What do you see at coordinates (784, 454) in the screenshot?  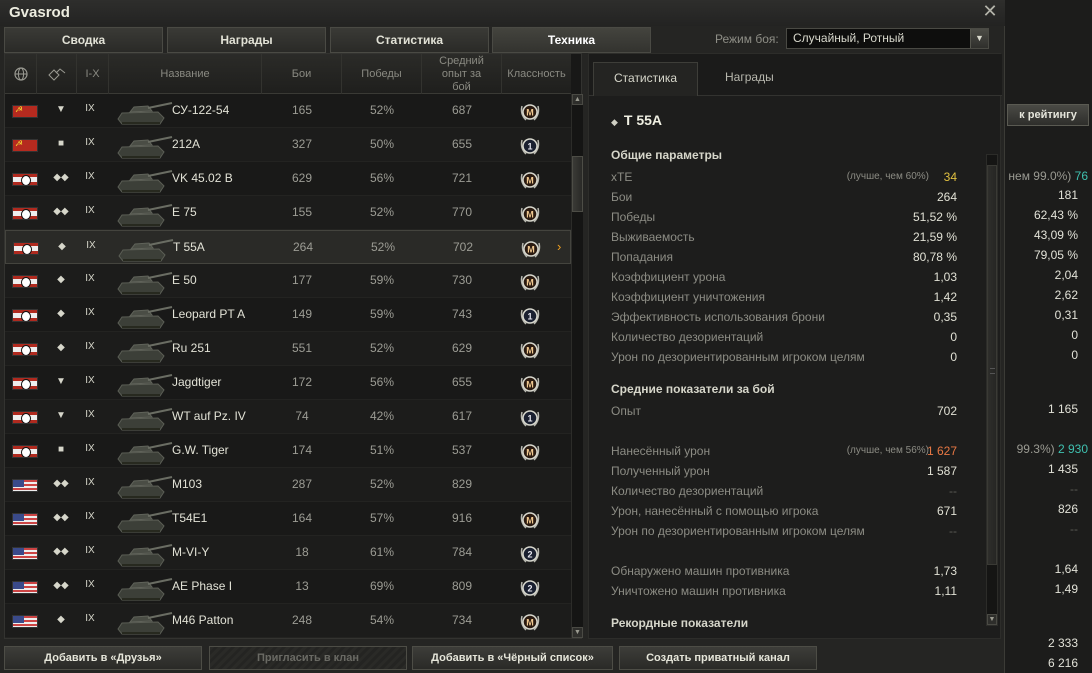 I see `stat-row: Нанесённый урон (лучше, чем 56%) 1 627` at bounding box center [784, 454].